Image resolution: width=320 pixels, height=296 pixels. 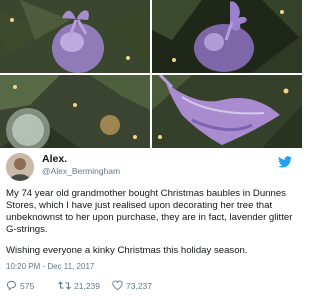 What do you see at coordinates (150, 167) in the screenshot?
I see `tweet-author: Alex. @Alex_Bermingham` at bounding box center [150, 167].